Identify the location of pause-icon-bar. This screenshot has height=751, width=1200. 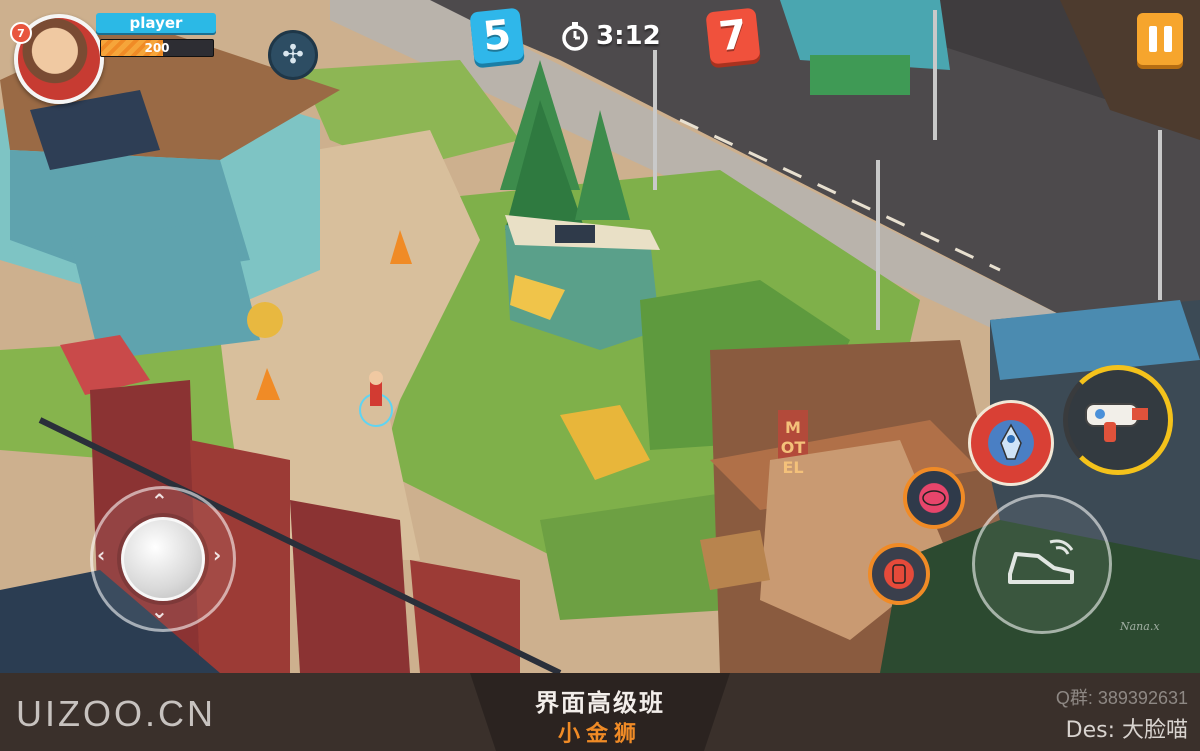
(1167, 39).